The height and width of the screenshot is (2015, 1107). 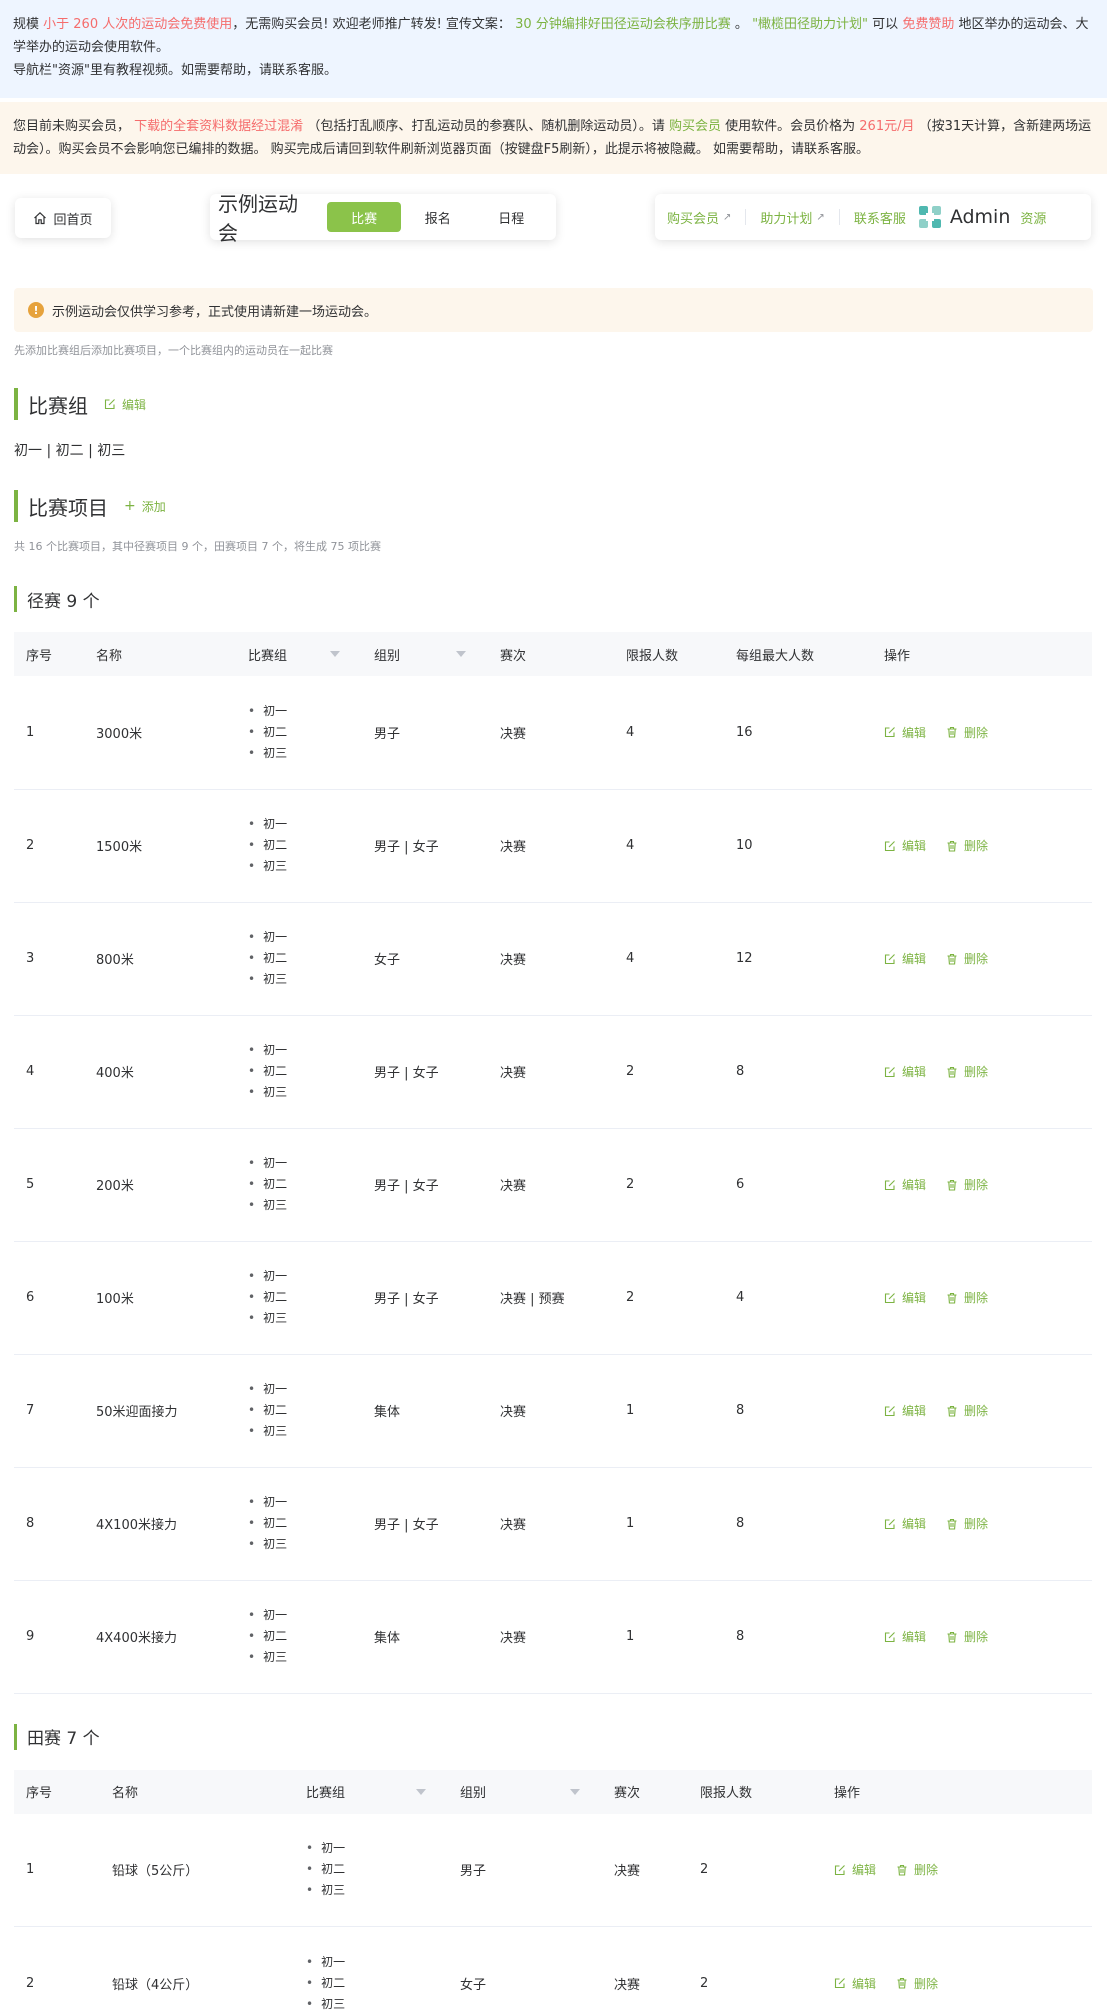 I want to click on cell-limit: 4, so click(x=630, y=958).